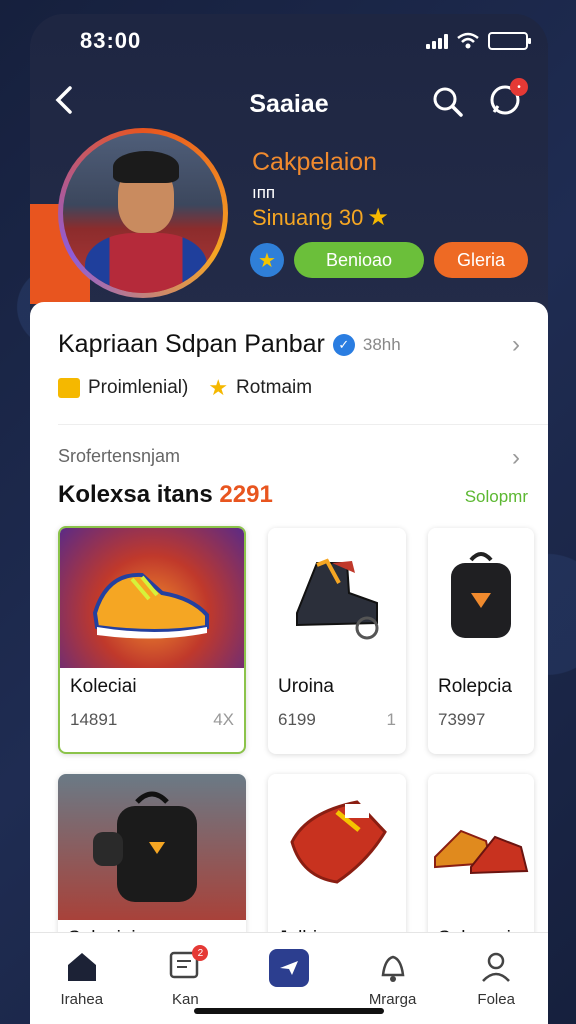 The height and width of the screenshot is (1024, 576). What do you see at coordinates (315, 162) in the screenshot?
I see `profile-role: Cakpelaion` at bounding box center [315, 162].